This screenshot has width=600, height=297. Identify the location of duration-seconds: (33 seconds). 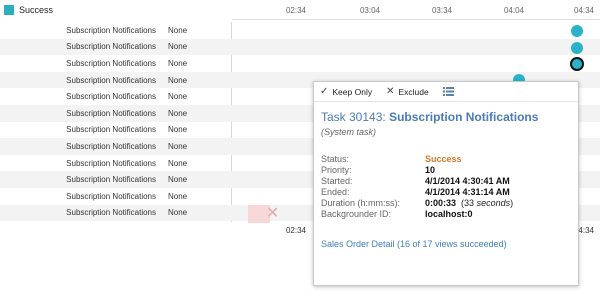
(487, 203).